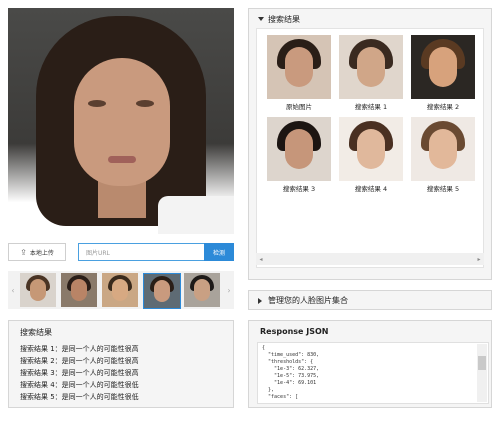 This screenshot has width=500, height=423. Describe the element at coordinates (98, 253) in the screenshot. I see `url-input-placeholder: 图片URL` at that location.